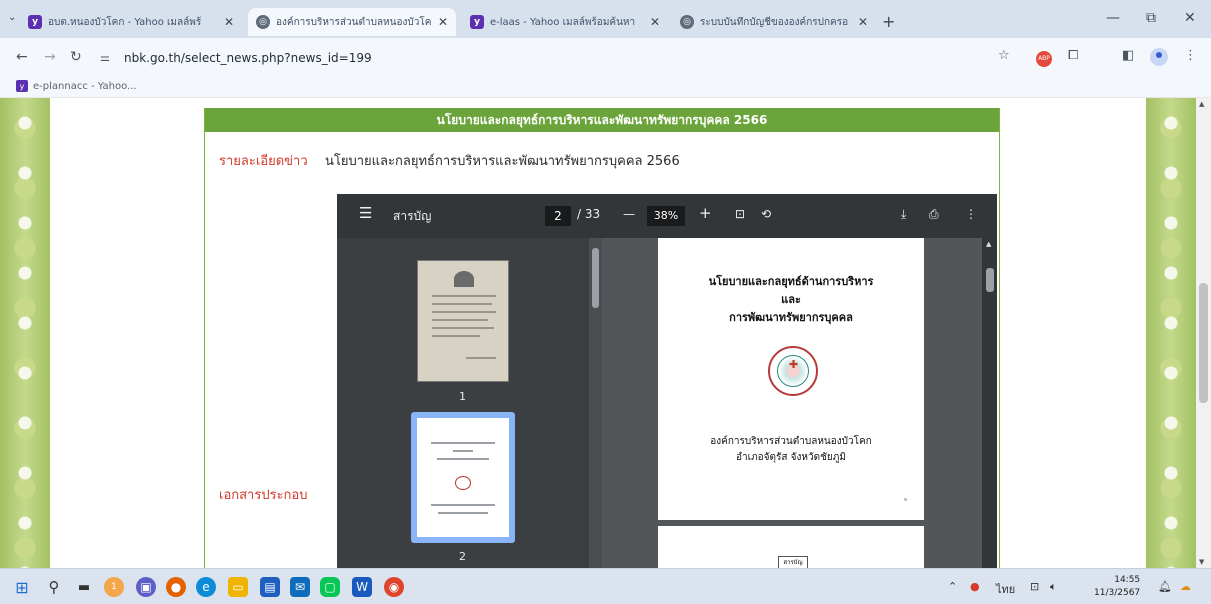  I want to click on mail-icon: ✉, so click(300, 587).